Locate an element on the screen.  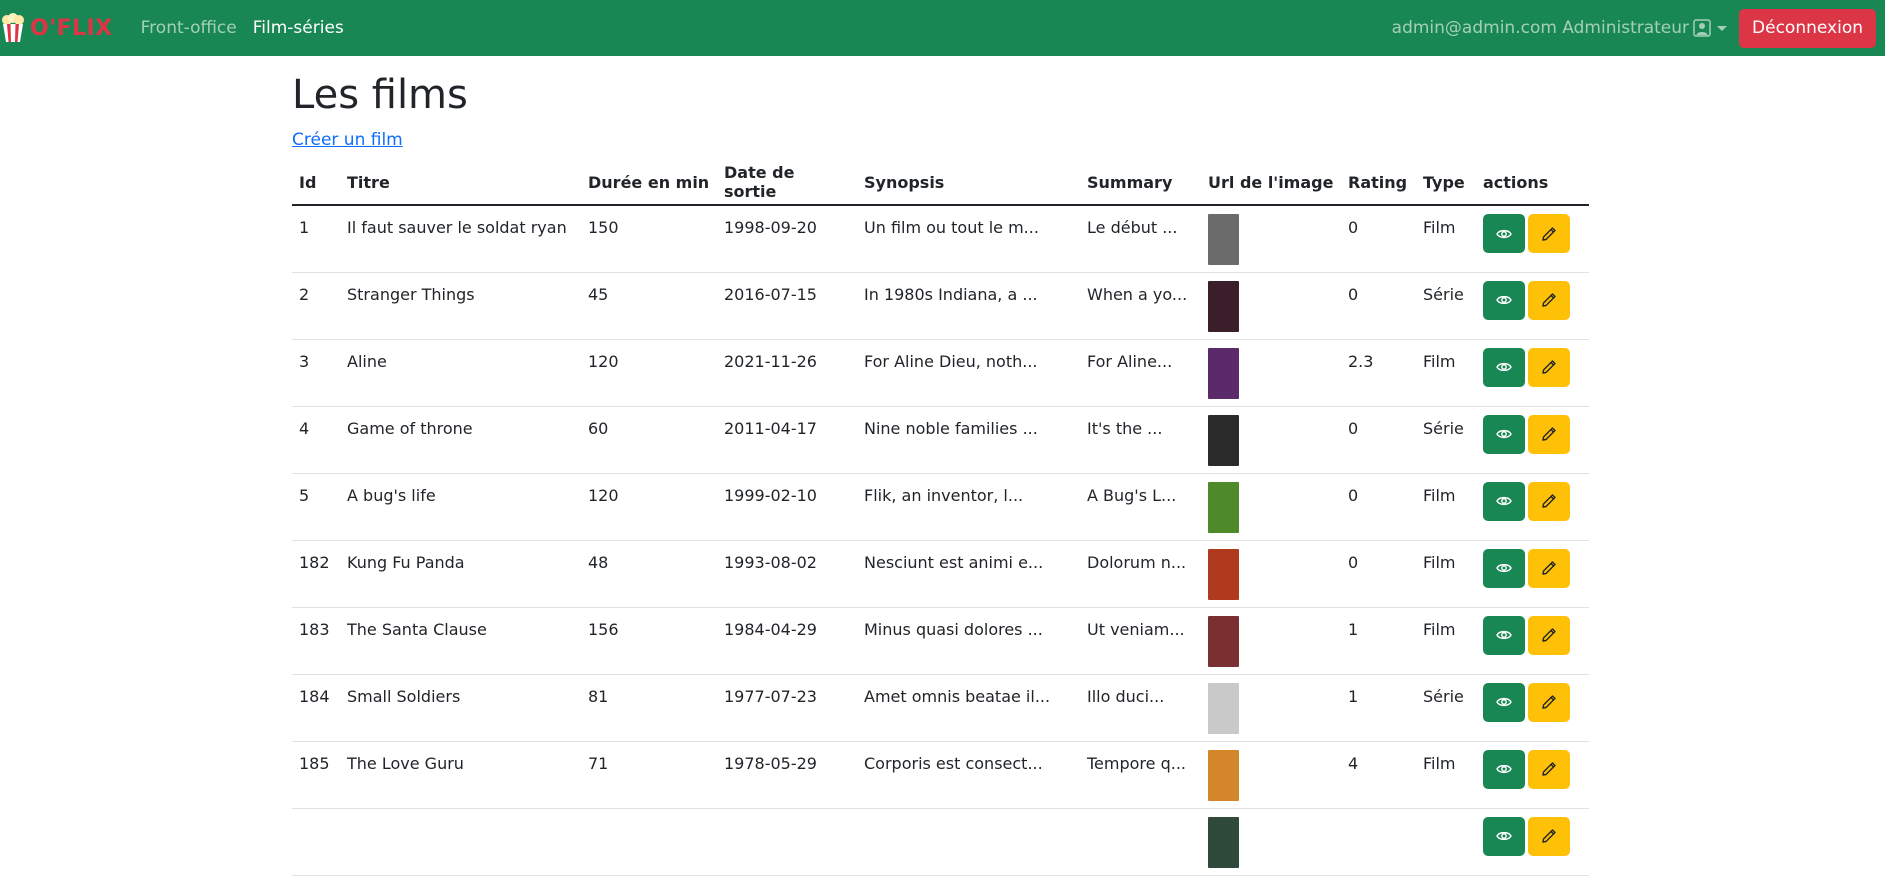
create-film-link: Créer un film is located at coordinates (347, 140).